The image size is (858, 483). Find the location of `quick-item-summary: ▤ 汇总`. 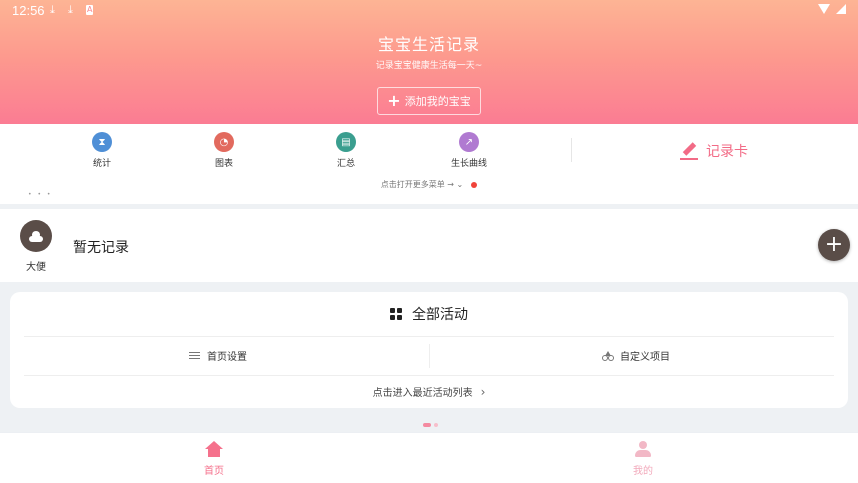

quick-item-summary: ▤ 汇总 is located at coordinates (346, 150).